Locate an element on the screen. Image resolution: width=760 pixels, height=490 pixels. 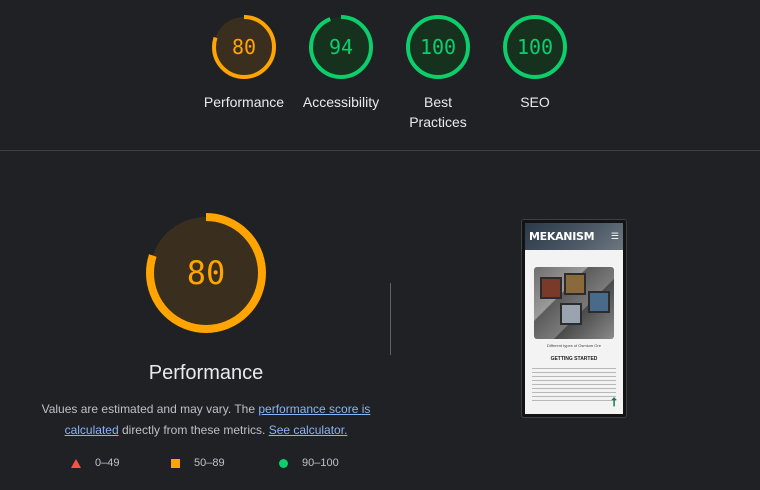
legend-pass: 90–100 is located at coordinates (309, 463).